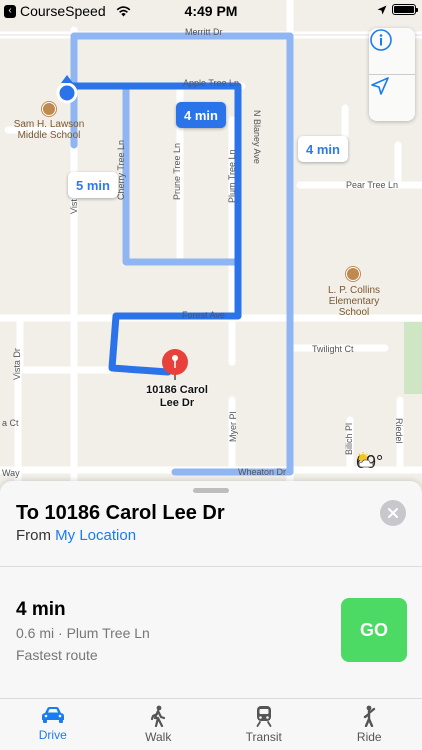 The height and width of the screenshot is (750, 422). What do you see at coordinates (74, 206) in the screenshot?
I see `street-label-vista-top: Vist` at bounding box center [74, 206].